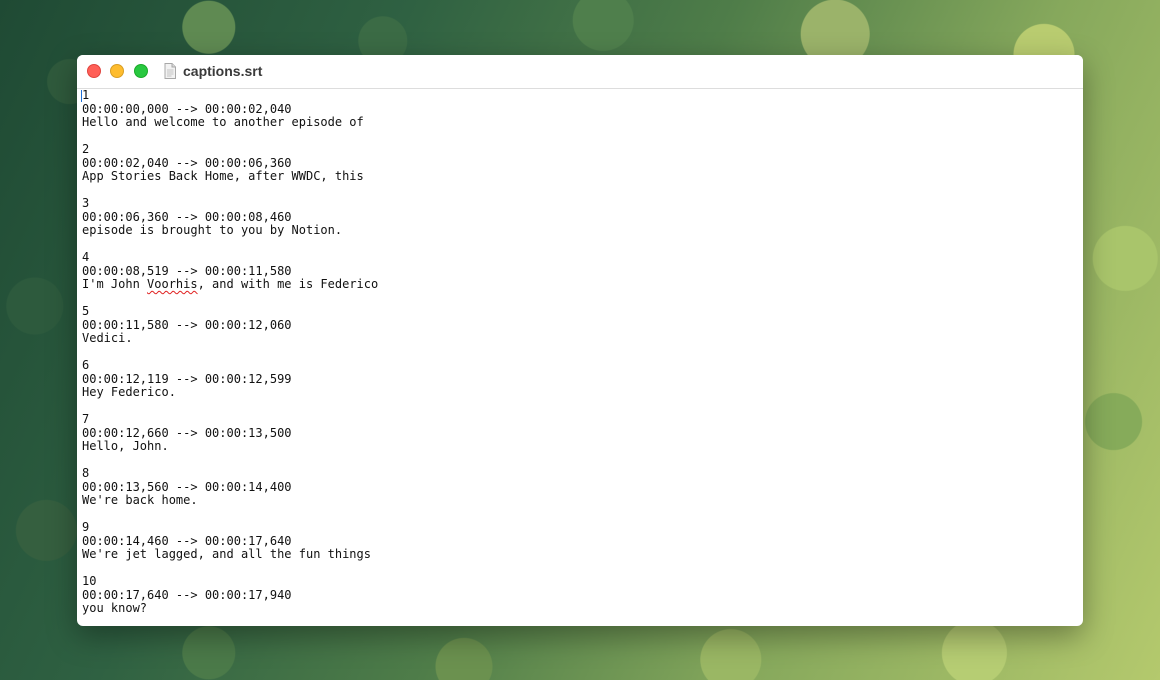  Describe the element at coordinates (107, 338) in the screenshot. I see `caption-line: Vedici.` at that location.